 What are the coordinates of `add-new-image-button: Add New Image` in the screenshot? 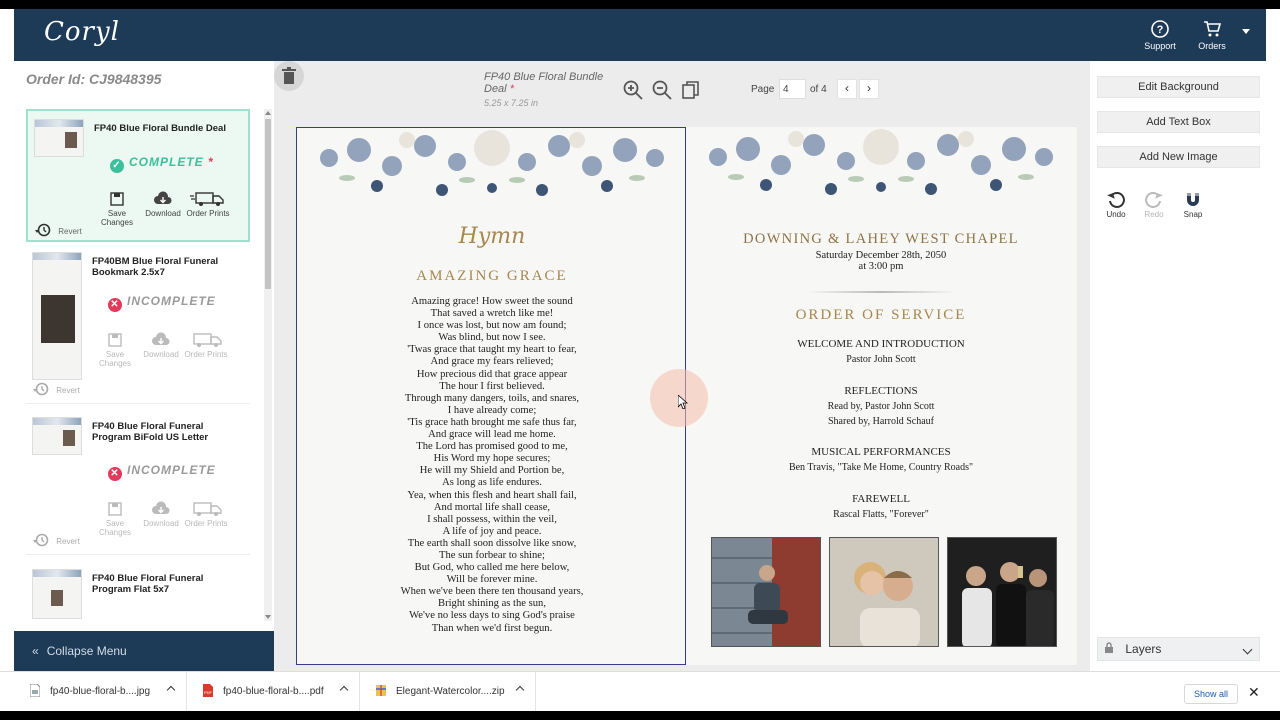 It's located at (1178, 157).